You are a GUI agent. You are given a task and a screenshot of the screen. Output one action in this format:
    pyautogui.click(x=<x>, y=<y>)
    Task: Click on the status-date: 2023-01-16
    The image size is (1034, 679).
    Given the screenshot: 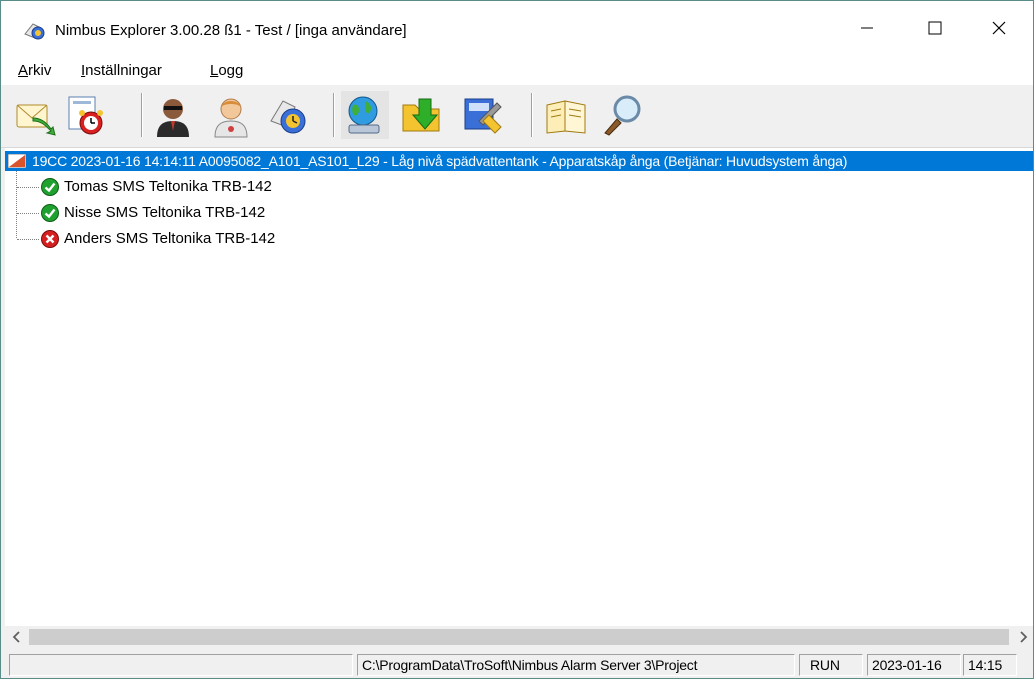 What is the action you would take?
    pyautogui.click(x=914, y=665)
    